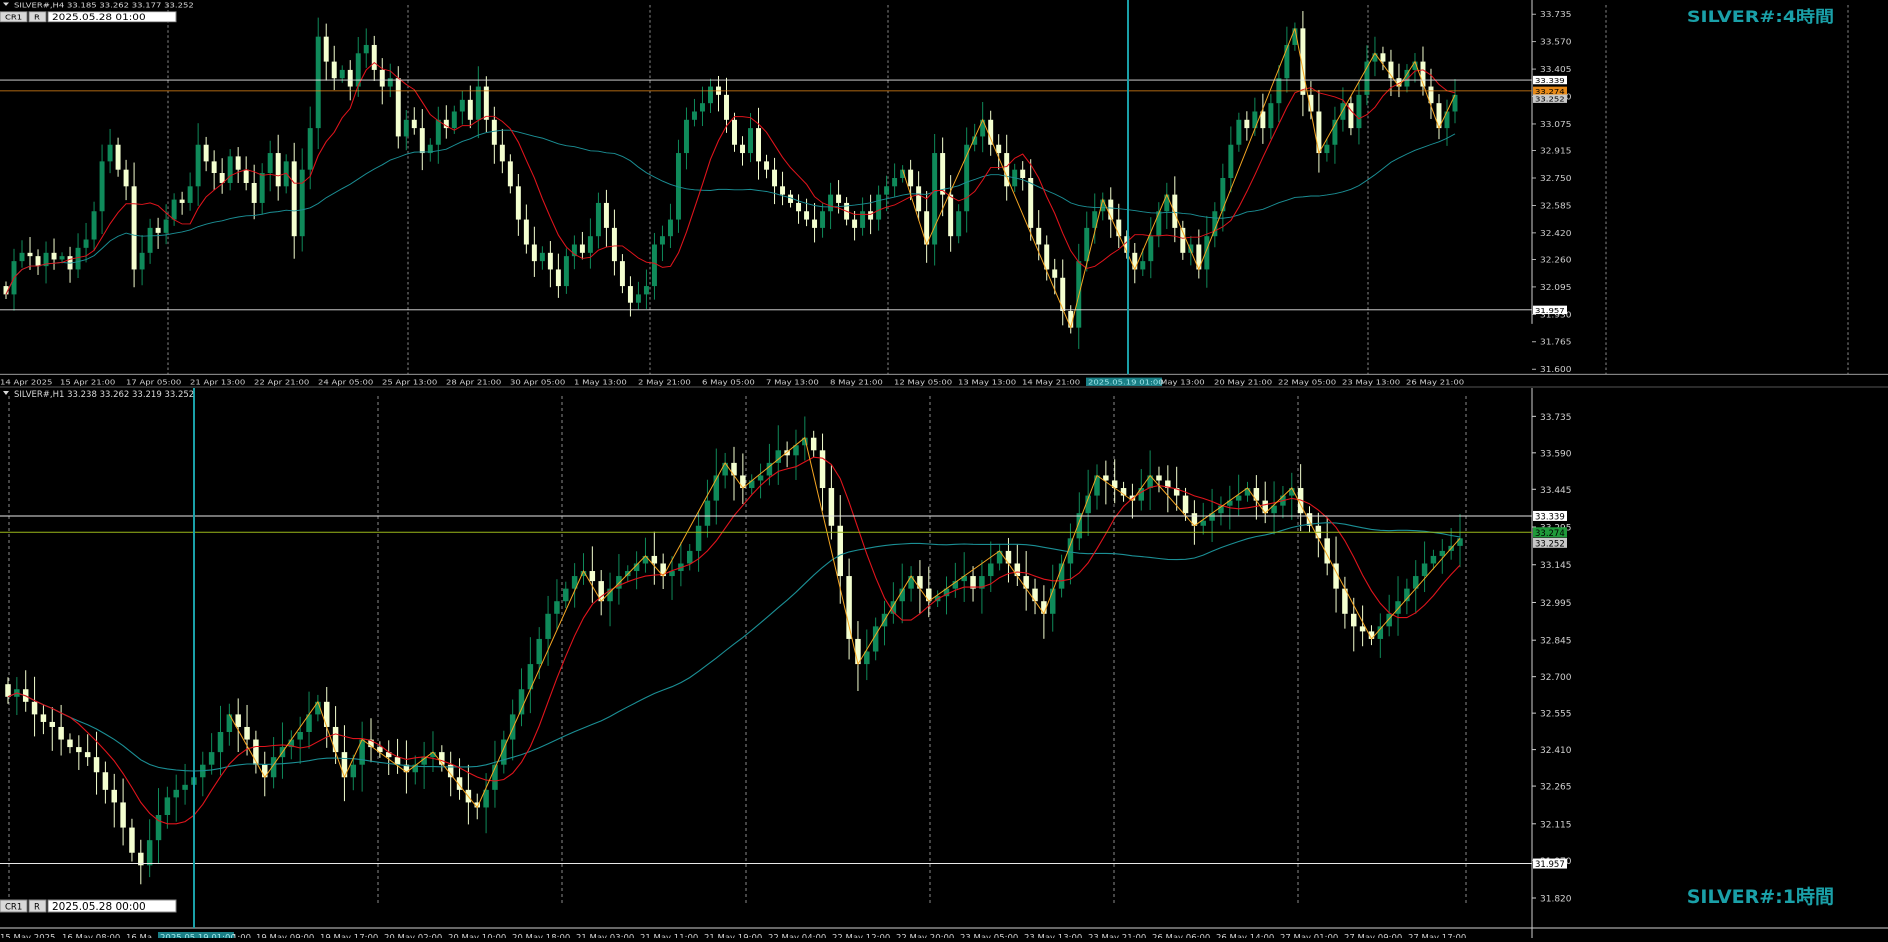 Image resolution: width=1888 pixels, height=942 pixels. I want to click on x-tick-label: 28 Apr 21:00, so click(473, 382).